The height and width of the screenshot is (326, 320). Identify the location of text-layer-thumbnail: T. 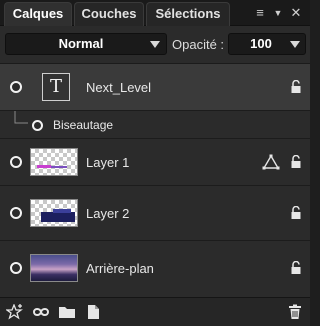
(56, 87).